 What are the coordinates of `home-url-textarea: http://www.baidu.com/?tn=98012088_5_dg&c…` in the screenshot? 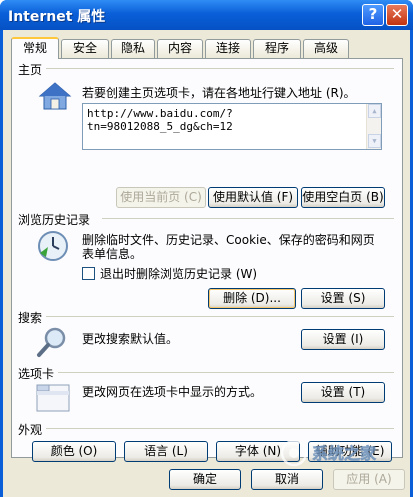 It's located at (232, 126).